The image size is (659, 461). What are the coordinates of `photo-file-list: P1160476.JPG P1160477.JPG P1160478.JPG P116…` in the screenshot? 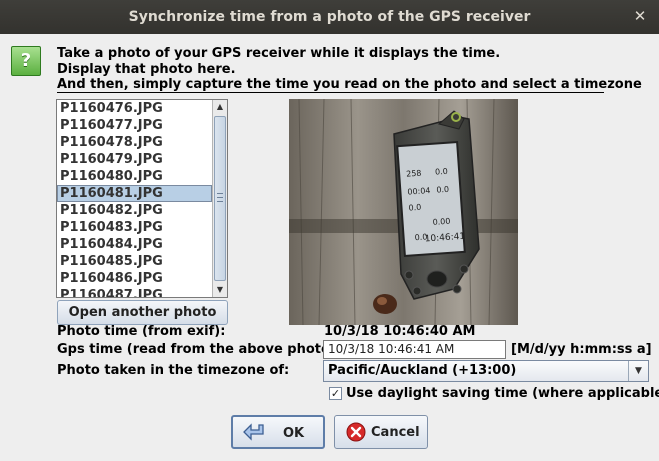 It's located at (142, 198).